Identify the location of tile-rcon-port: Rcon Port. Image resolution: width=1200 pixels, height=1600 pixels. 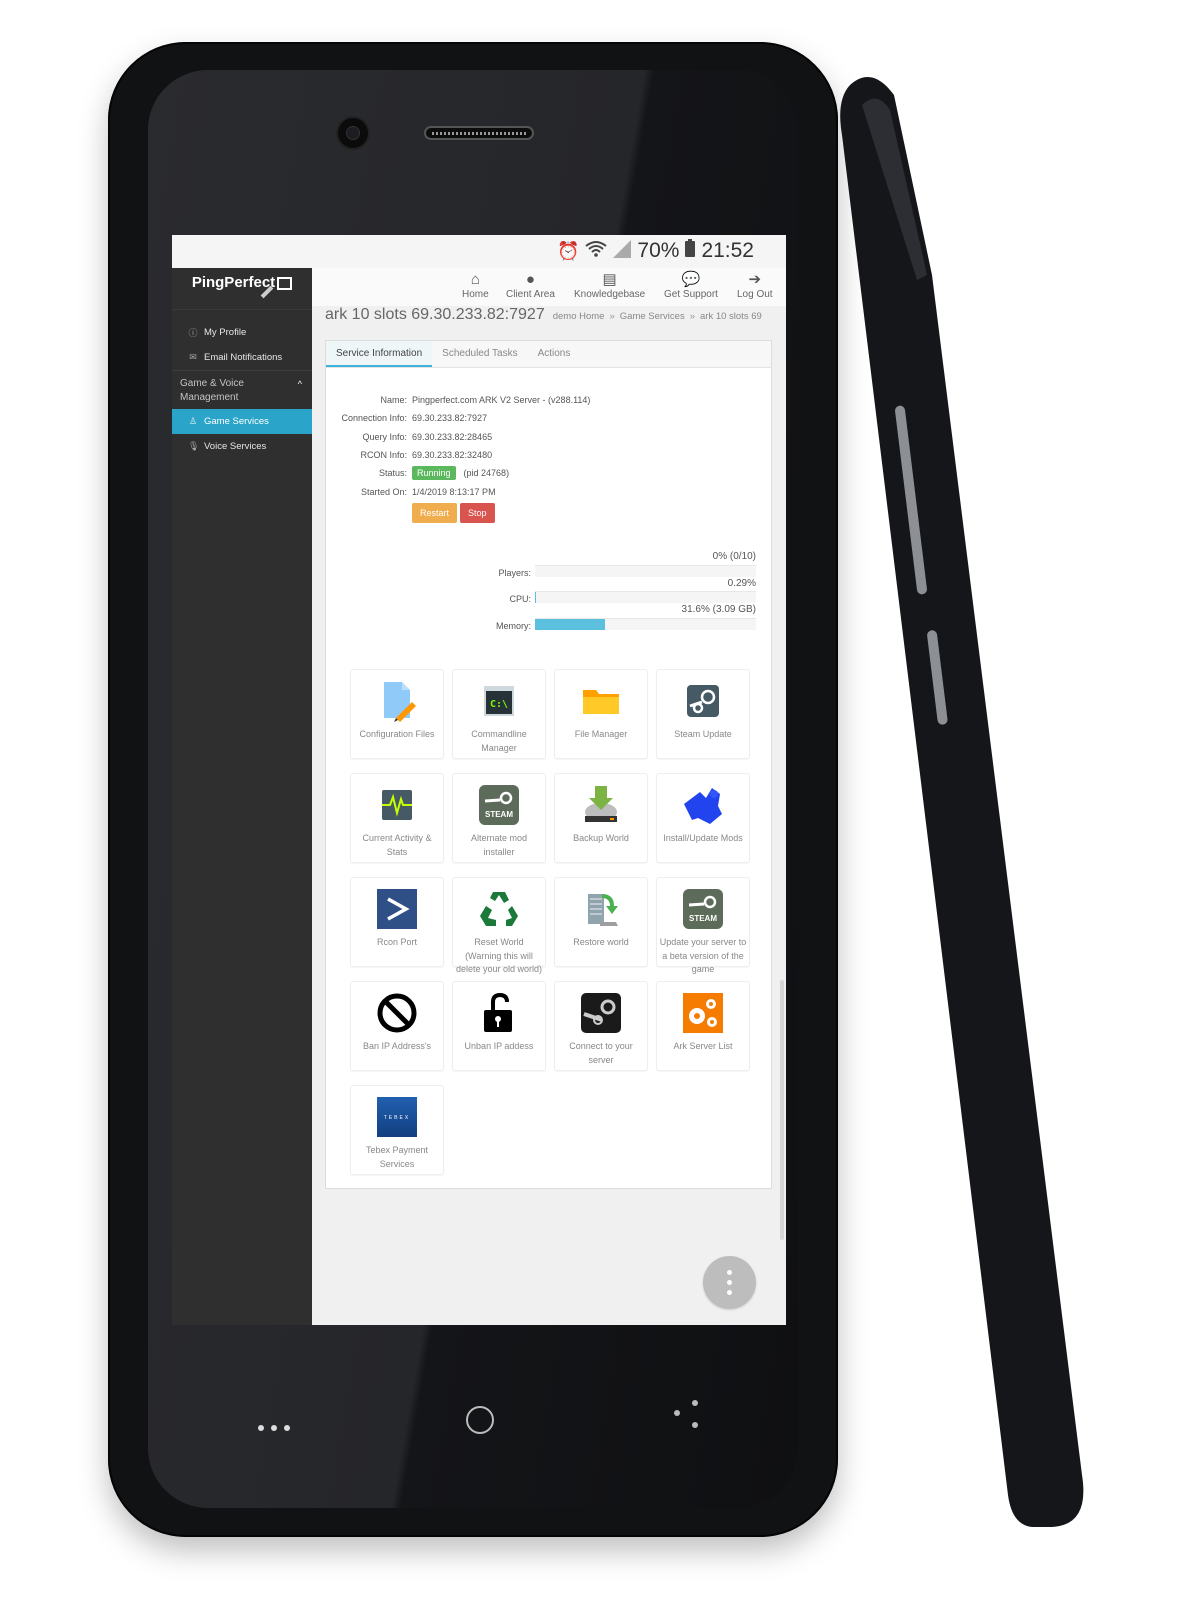
(397, 922).